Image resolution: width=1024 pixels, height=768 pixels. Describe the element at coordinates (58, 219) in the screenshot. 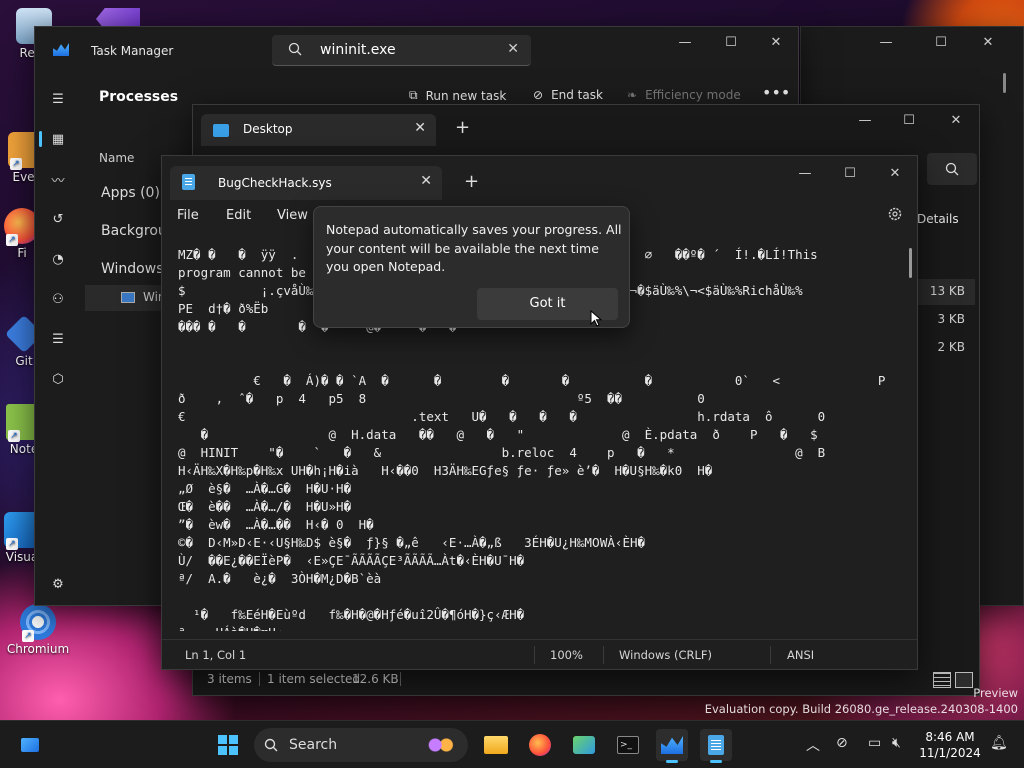

I see `nav-app-history-icon: ↺` at that location.